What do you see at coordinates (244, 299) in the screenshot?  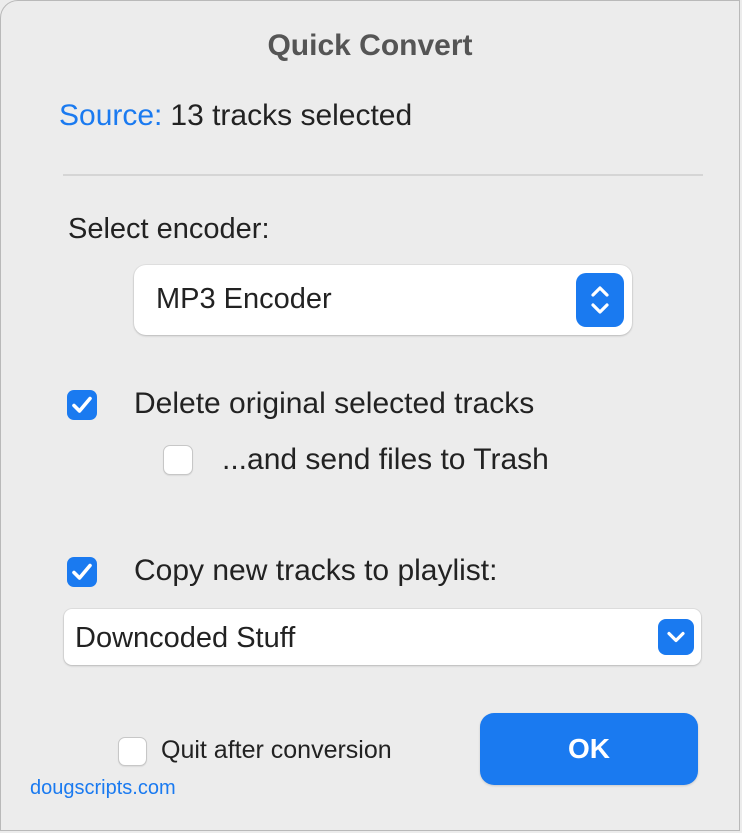 I see `encoder-selected-value: MP3 Encoder` at bounding box center [244, 299].